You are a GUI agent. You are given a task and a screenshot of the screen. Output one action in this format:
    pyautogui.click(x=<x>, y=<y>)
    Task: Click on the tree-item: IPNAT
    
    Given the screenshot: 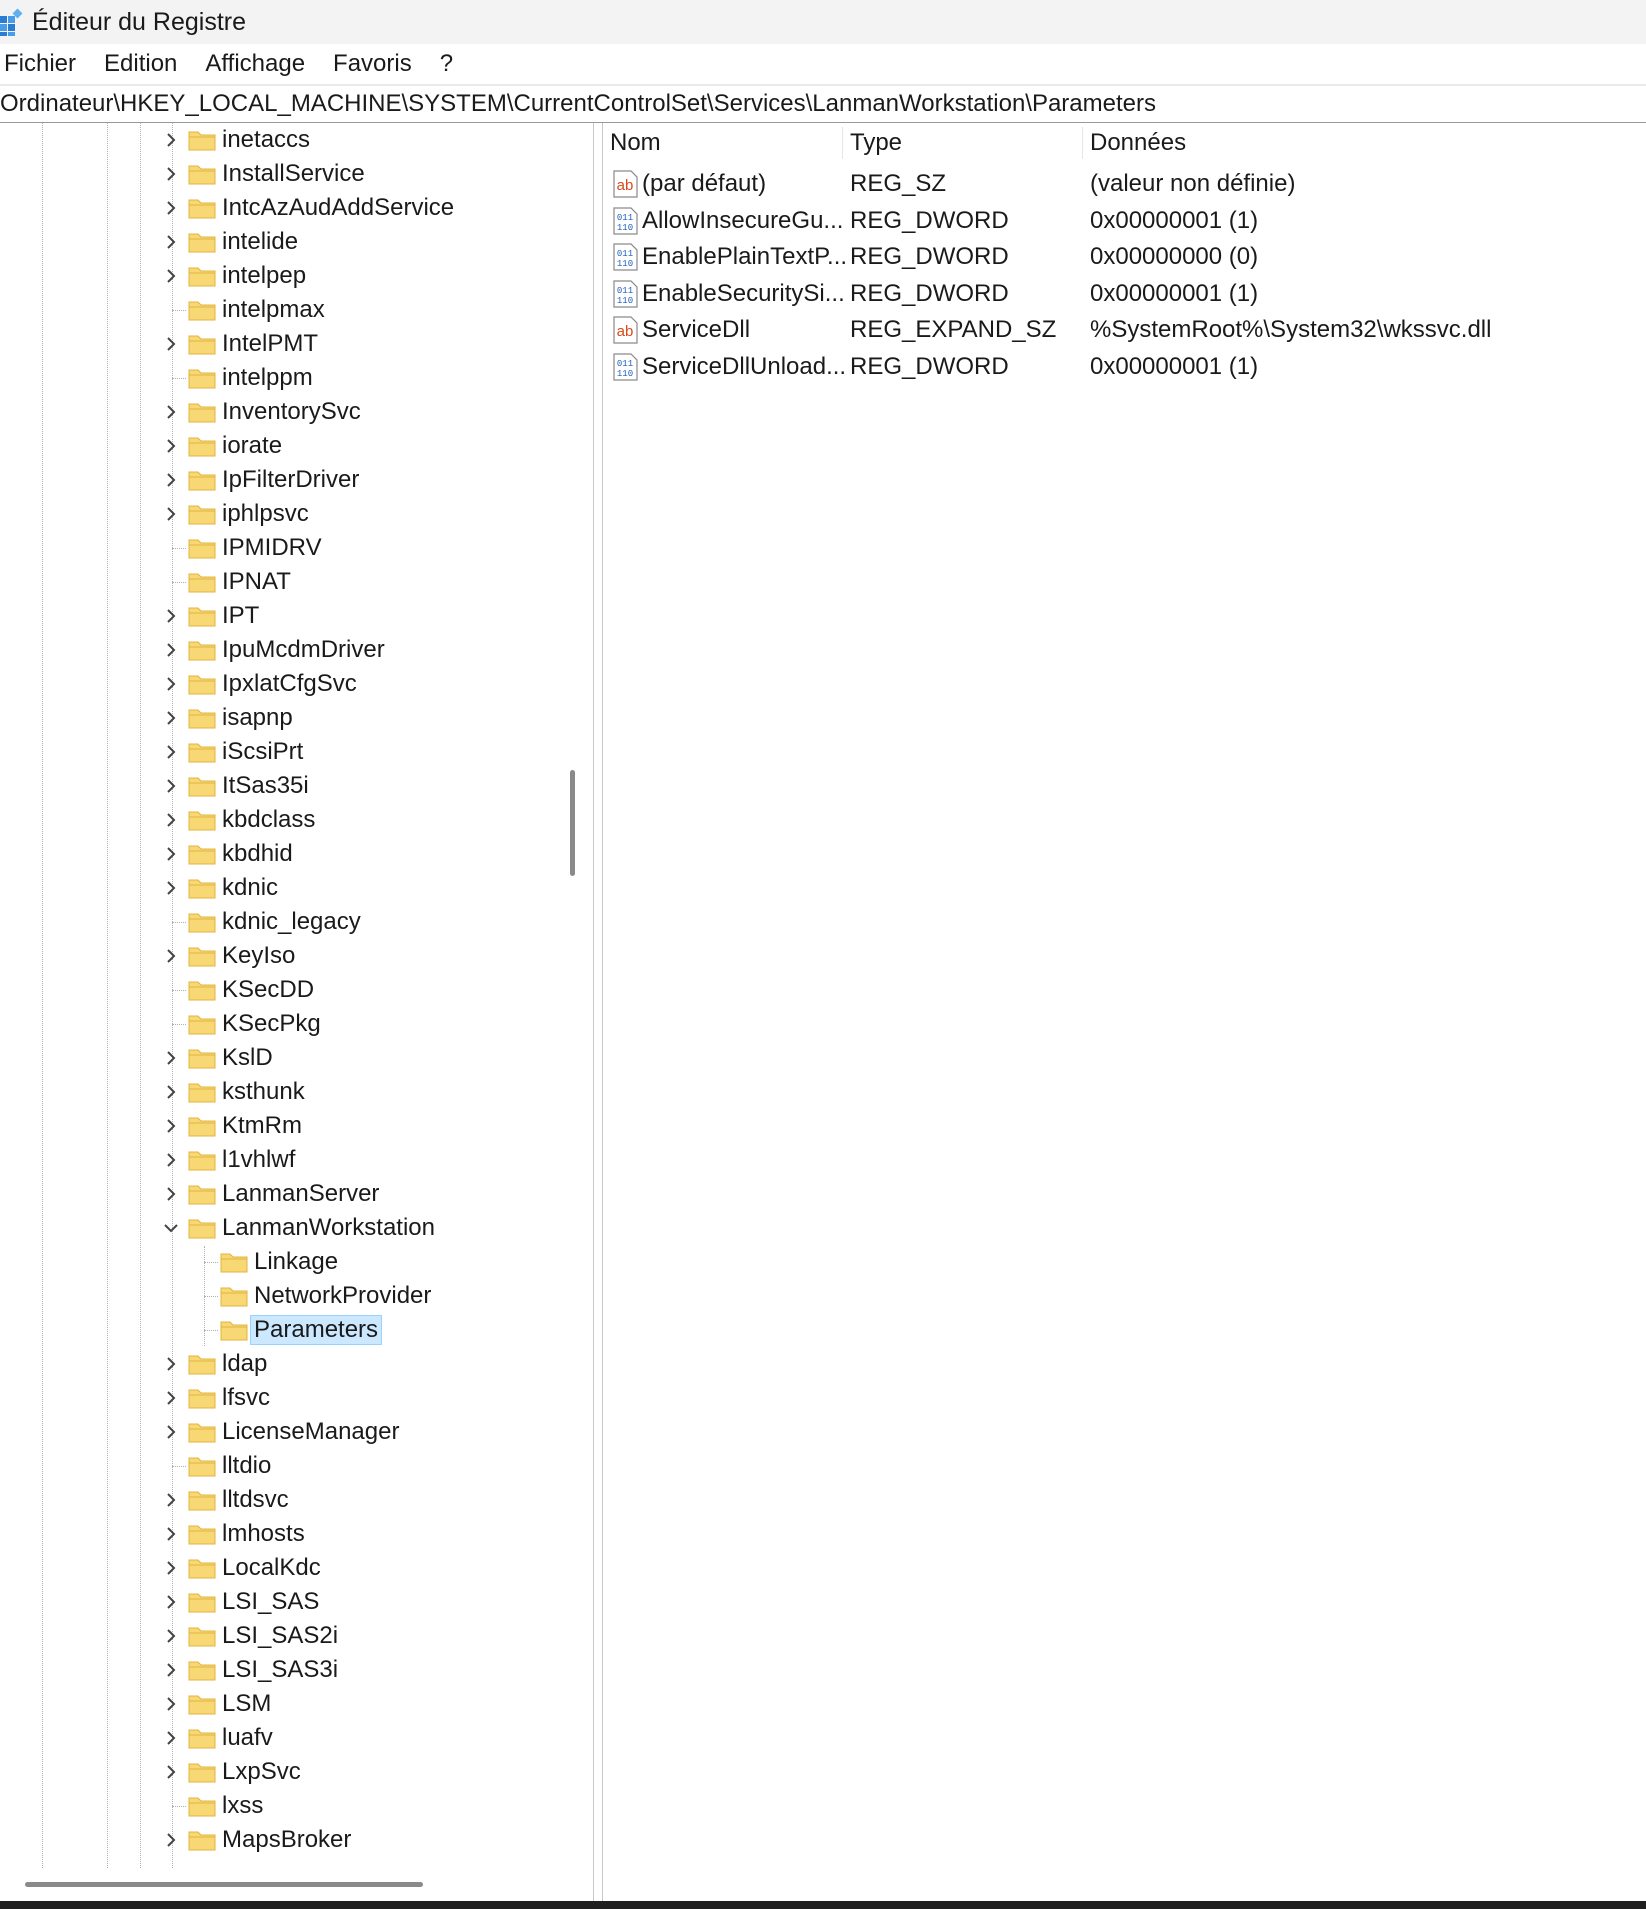 What is the action you would take?
    pyautogui.click(x=239, y=582)
    